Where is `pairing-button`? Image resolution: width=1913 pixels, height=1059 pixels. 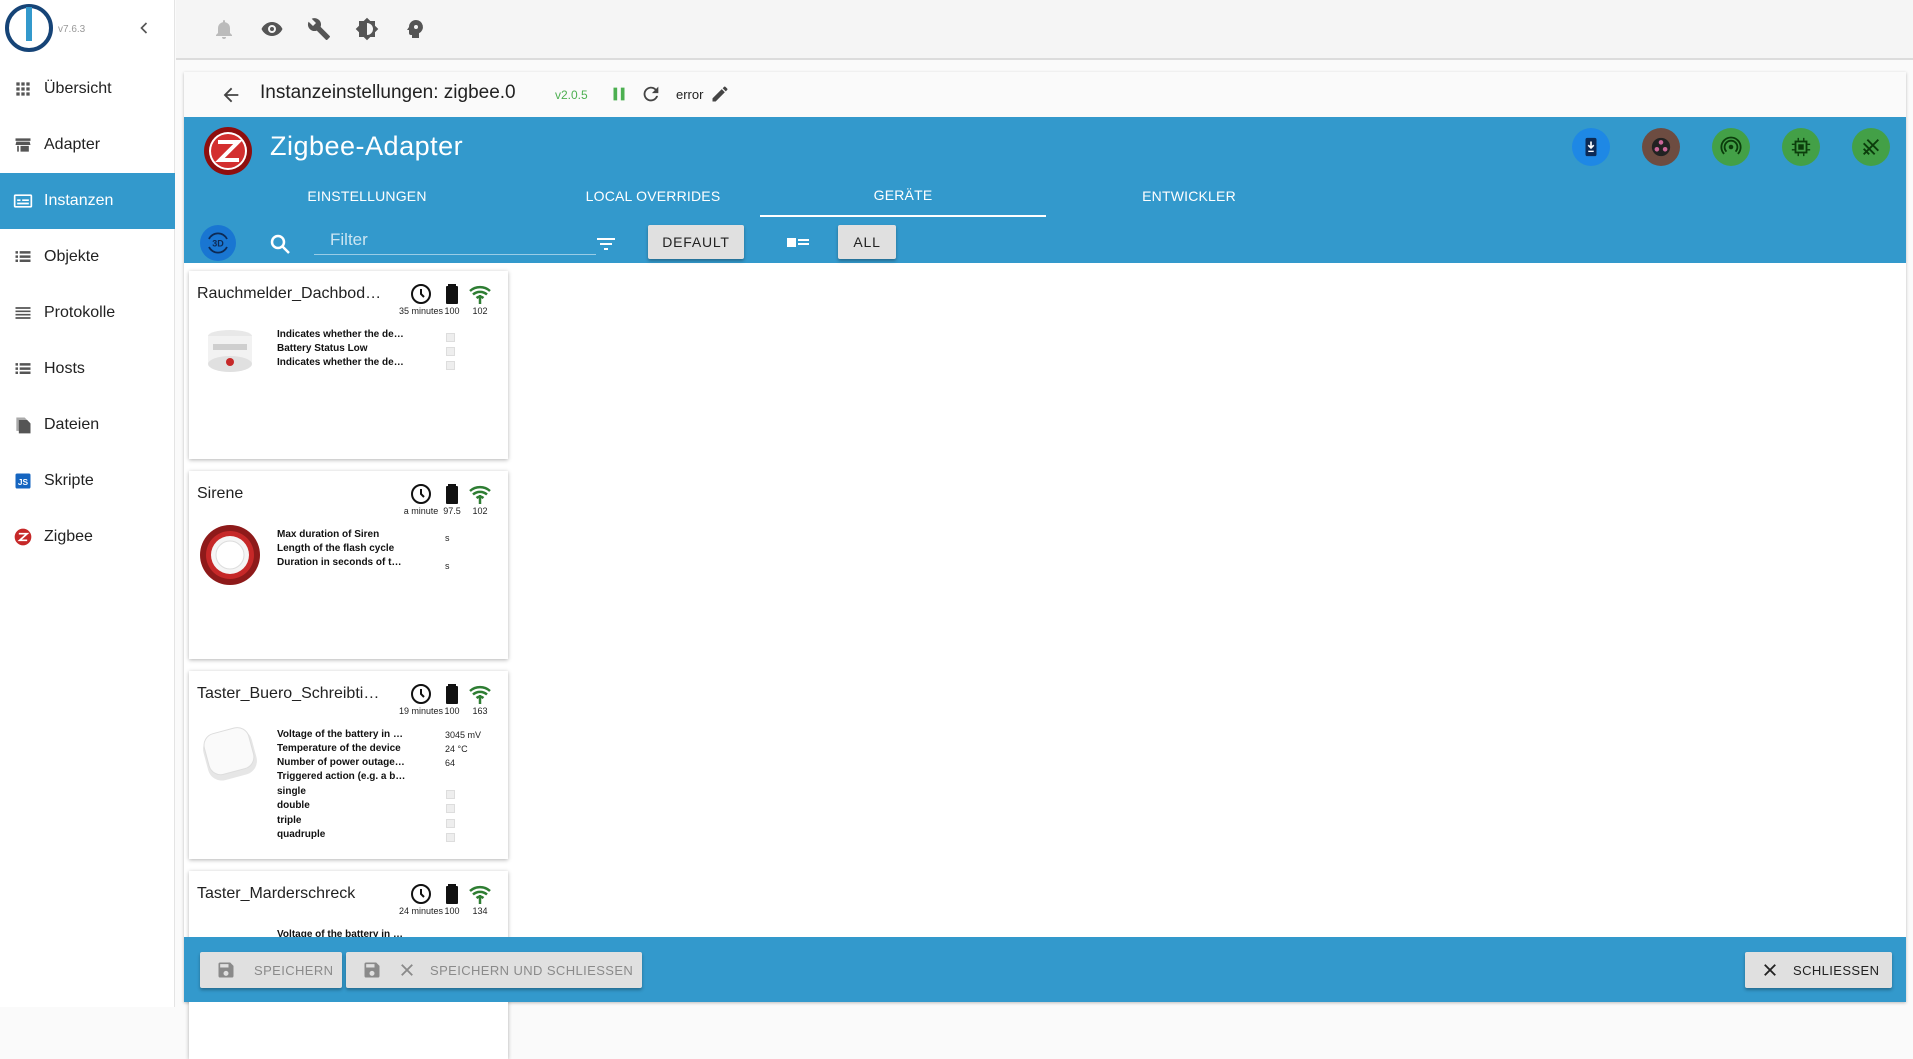 pairing-button is located at coordinates (1591, 147).